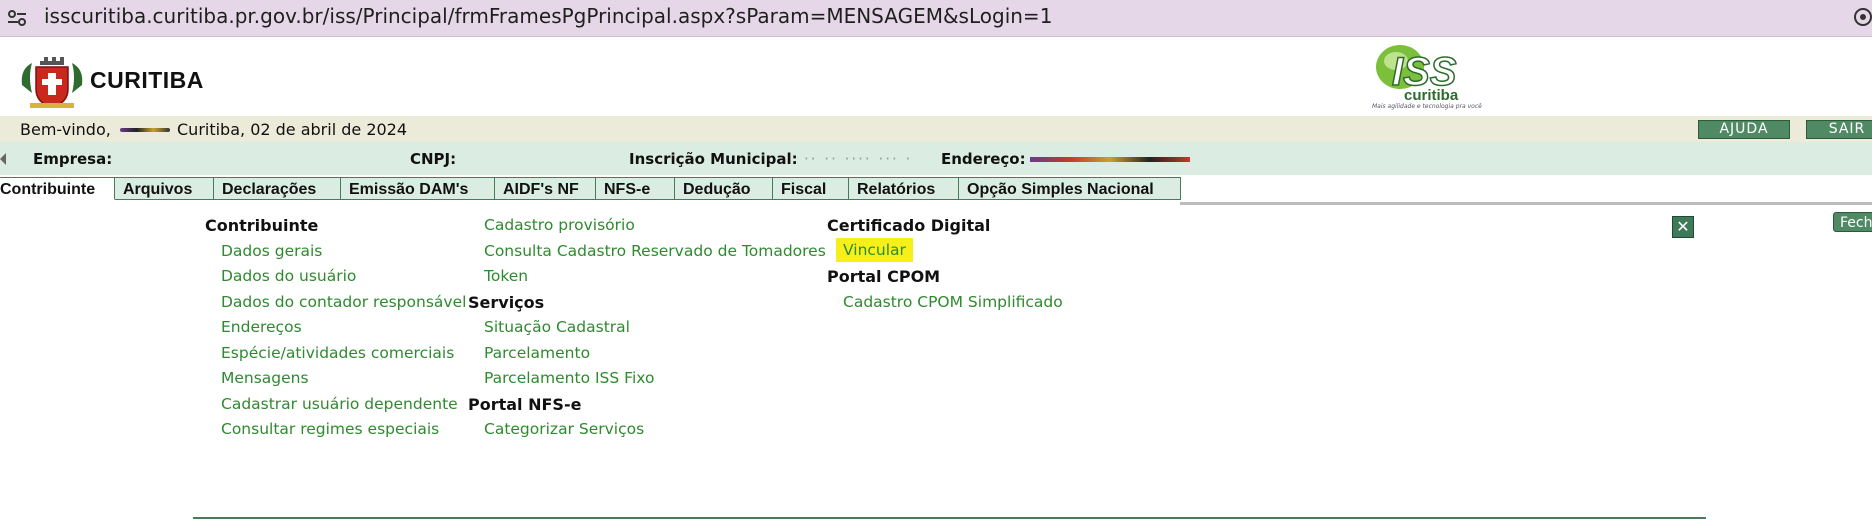 Image resolution: width=1872 pixels, height=520 pixels. I want to click on menu-link-token: Token, so click(506, 276).